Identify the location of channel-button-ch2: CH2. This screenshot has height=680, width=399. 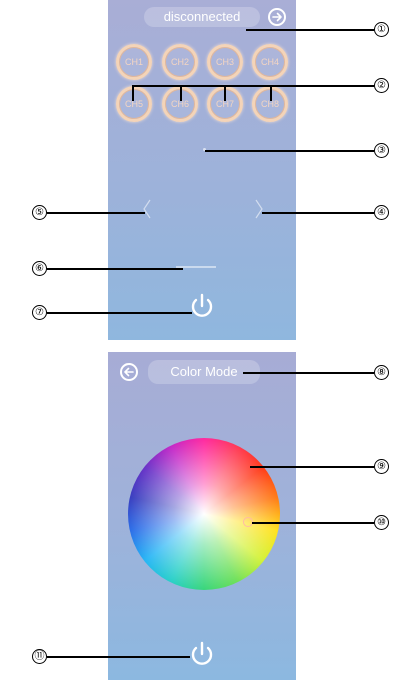
(180, 62).